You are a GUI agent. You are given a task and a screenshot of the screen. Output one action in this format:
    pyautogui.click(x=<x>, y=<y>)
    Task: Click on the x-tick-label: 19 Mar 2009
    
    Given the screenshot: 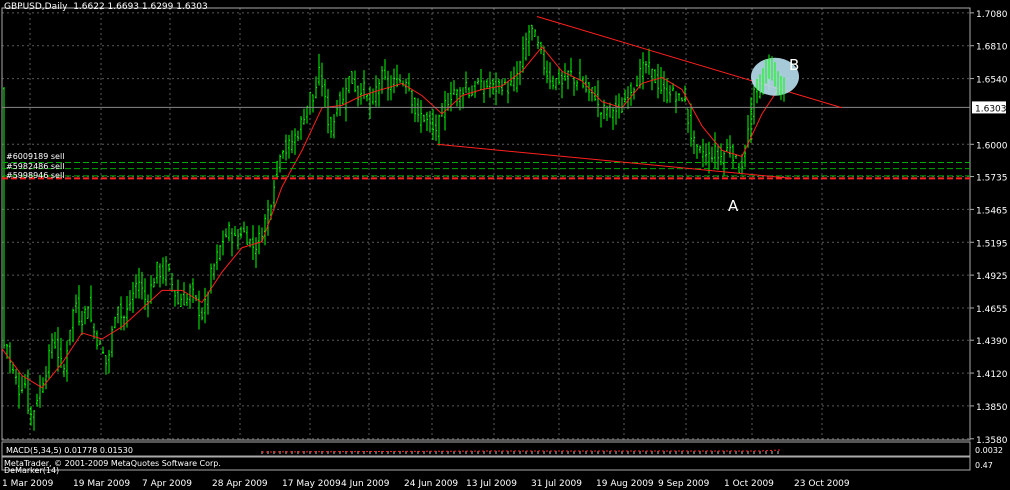 What is the action you would take?
    pyautogui.click(x=101, y=484)
    